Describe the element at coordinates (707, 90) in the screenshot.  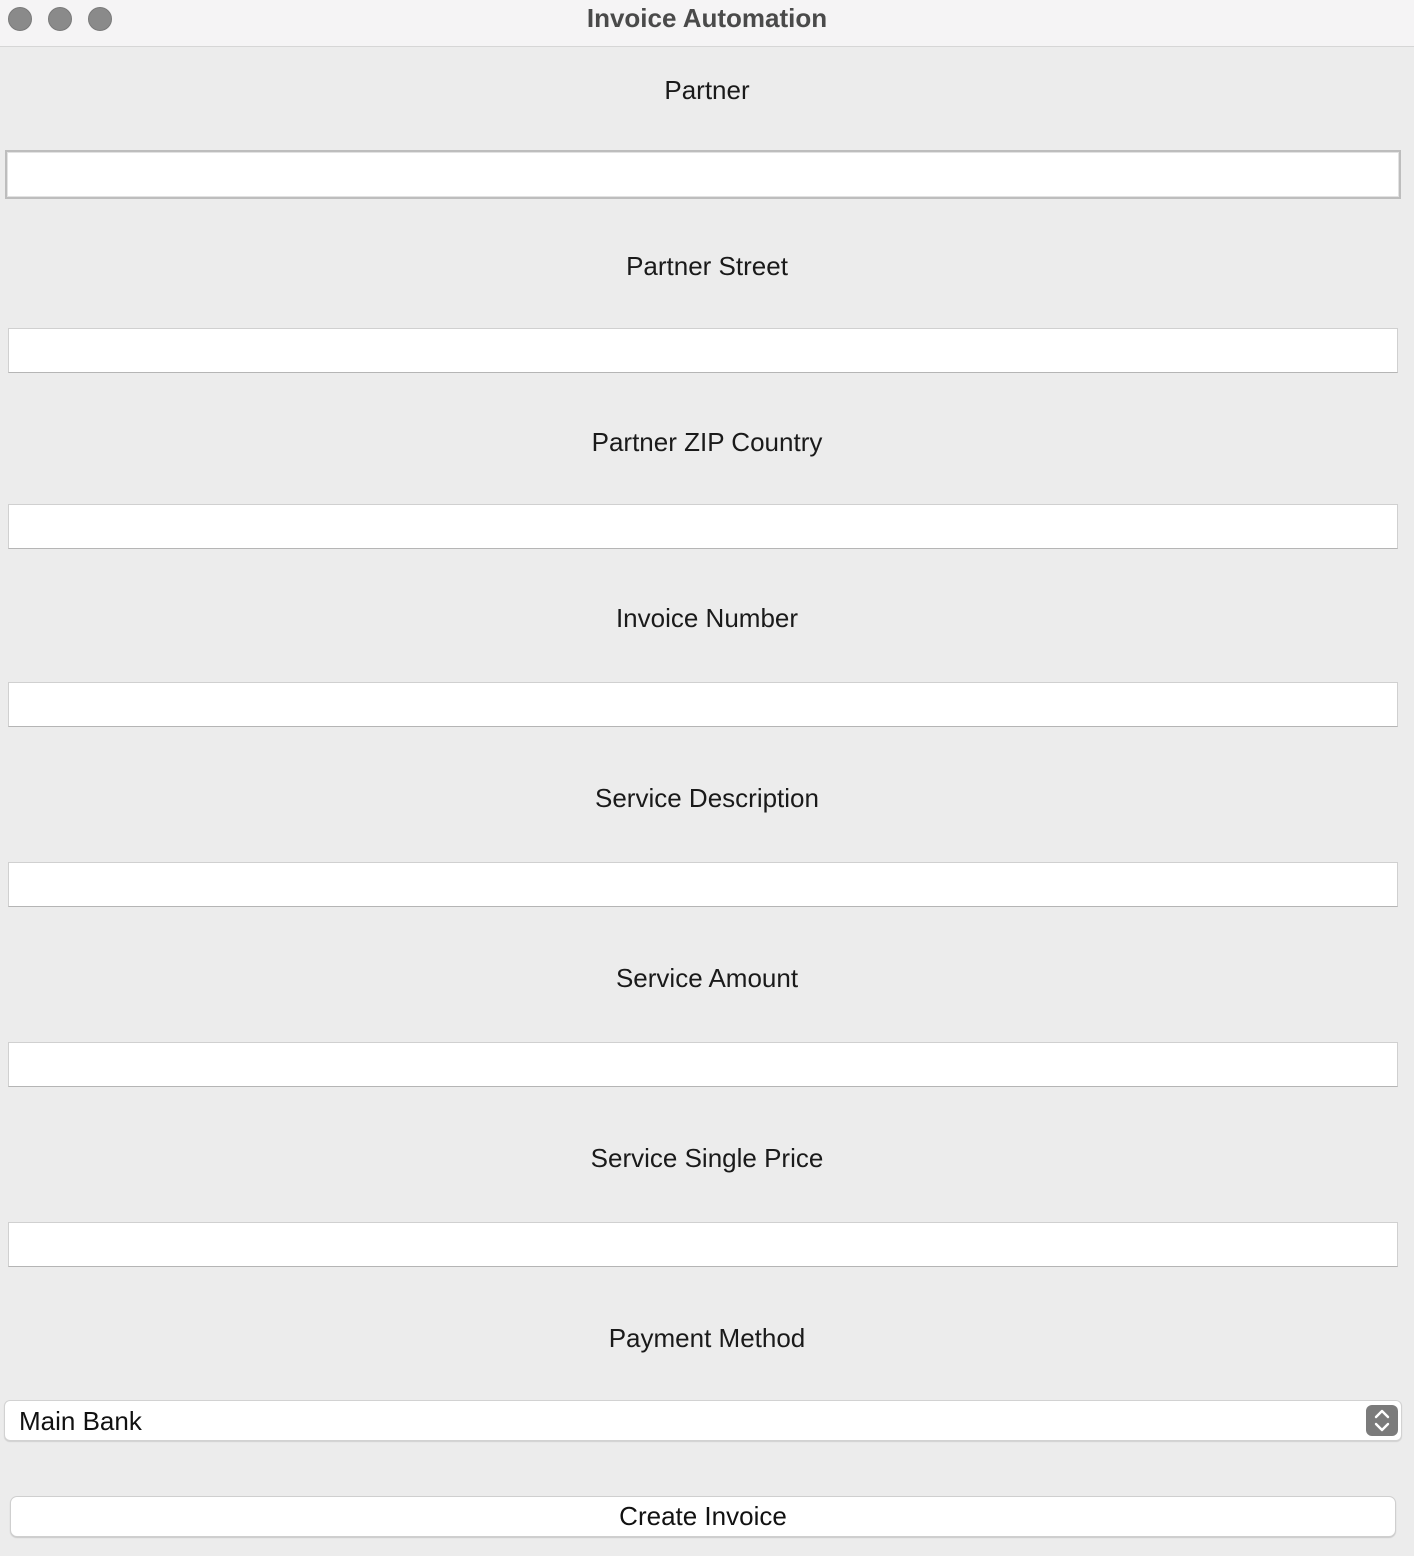
I see `partner-label: Partner` at that location.